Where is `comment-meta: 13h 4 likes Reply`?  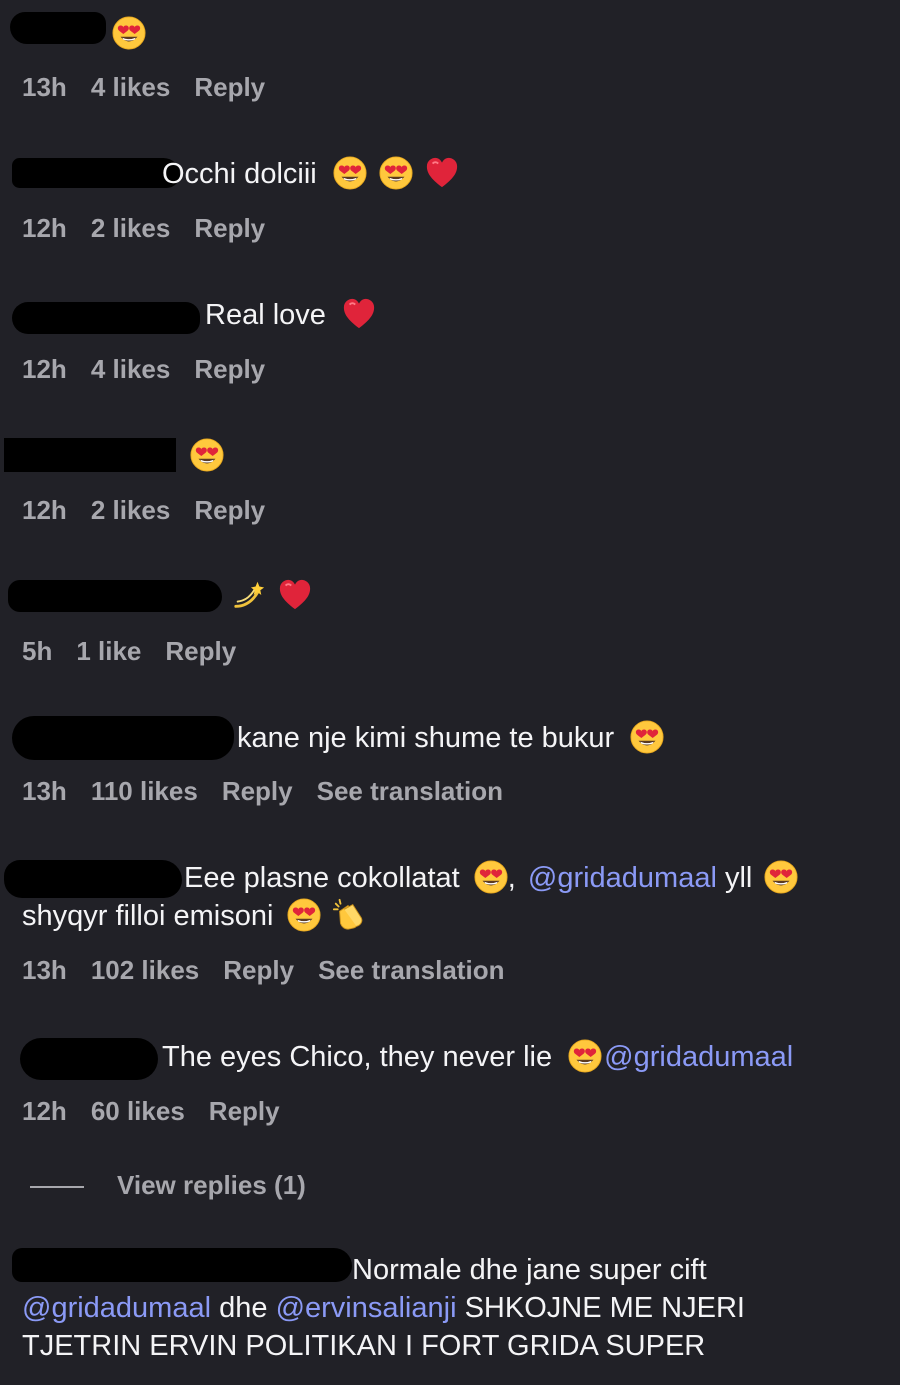 comment-meta: 13h 4 likes Reply is located at coordinates (155, 87).